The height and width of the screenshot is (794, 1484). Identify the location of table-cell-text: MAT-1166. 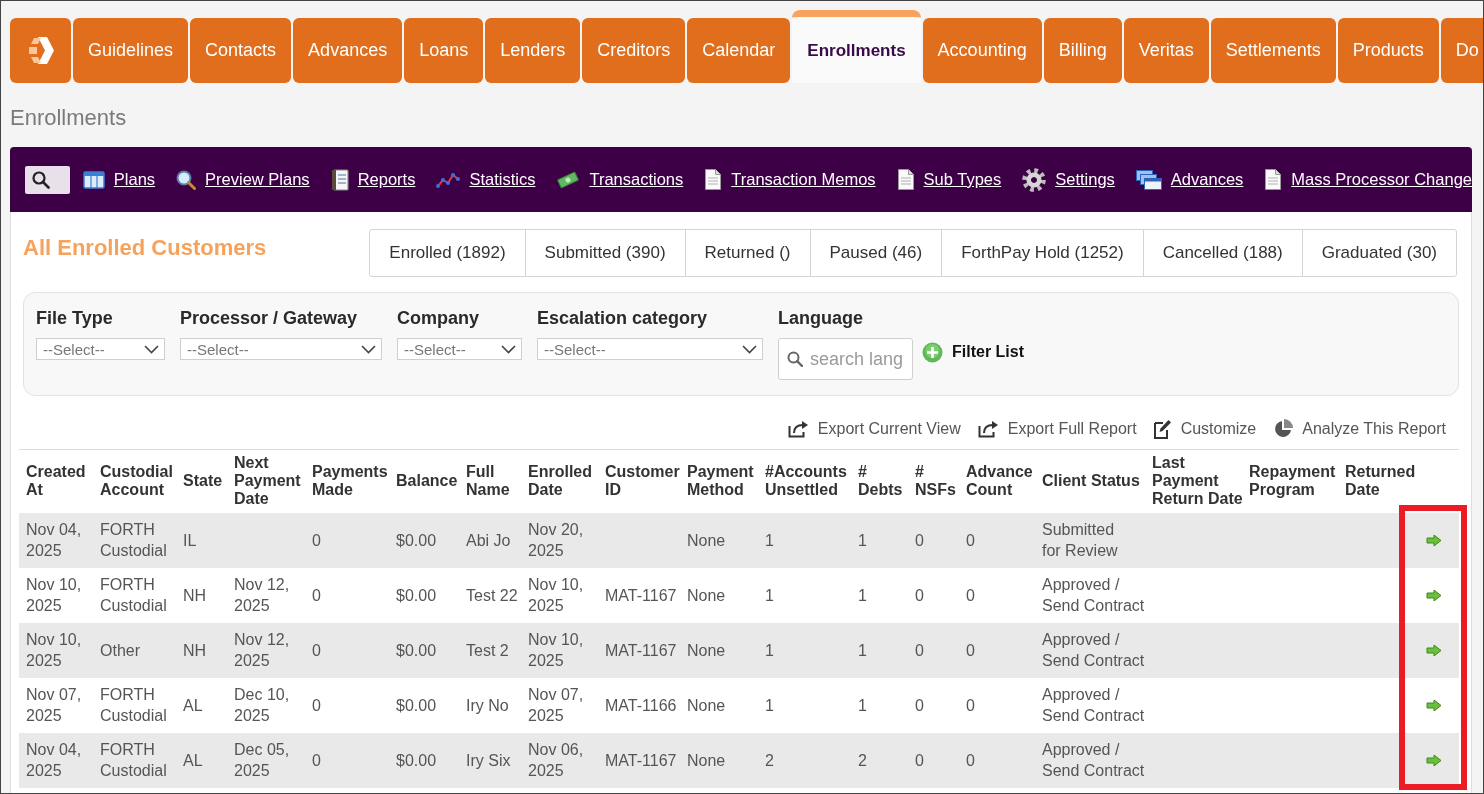
(641, 705).